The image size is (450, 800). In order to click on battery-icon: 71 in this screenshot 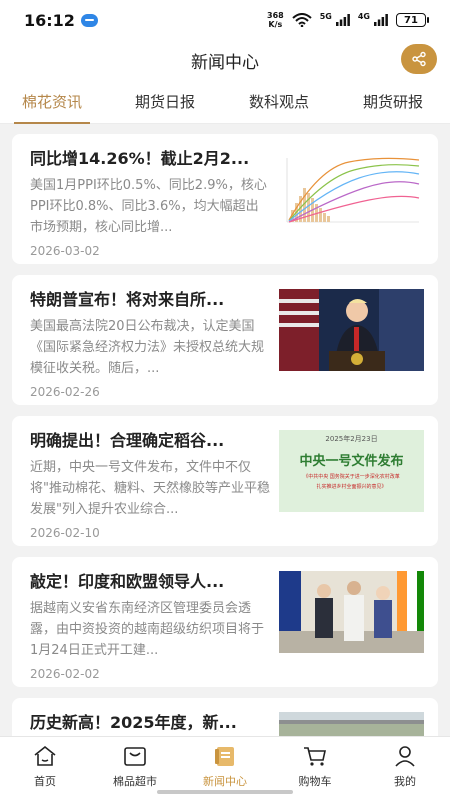, I will do `click(412, 20)`.